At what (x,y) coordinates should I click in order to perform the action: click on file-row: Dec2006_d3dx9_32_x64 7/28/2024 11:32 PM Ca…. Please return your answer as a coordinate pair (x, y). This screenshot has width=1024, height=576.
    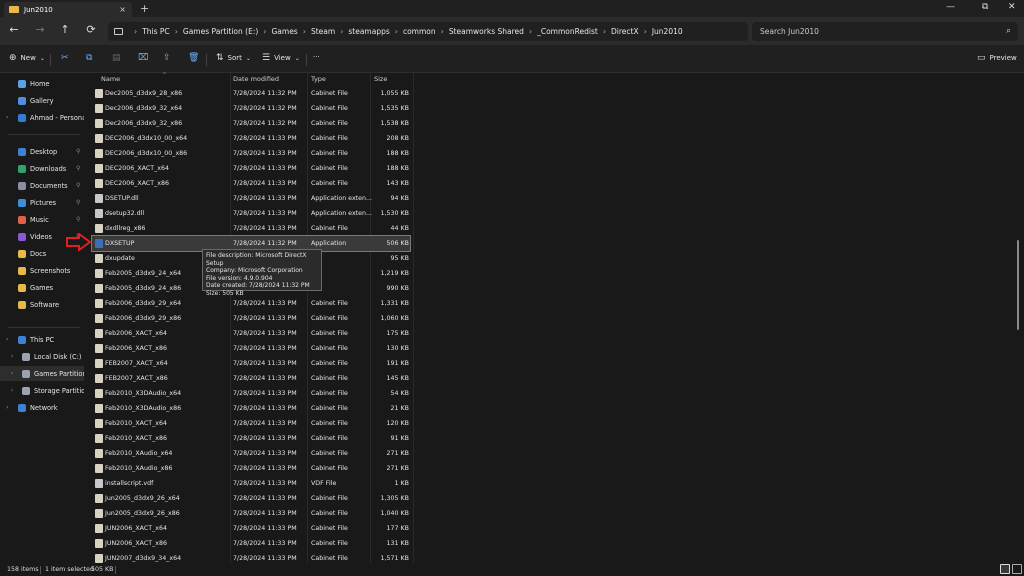
    Looking at the image, I should click on (251, 108).